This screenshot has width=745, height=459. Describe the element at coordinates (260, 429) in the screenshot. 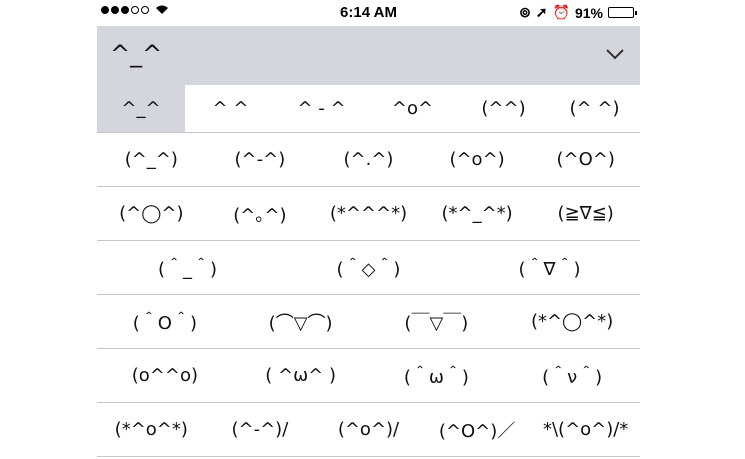

I see `kaomoji-key: (^-^)/` at that location.